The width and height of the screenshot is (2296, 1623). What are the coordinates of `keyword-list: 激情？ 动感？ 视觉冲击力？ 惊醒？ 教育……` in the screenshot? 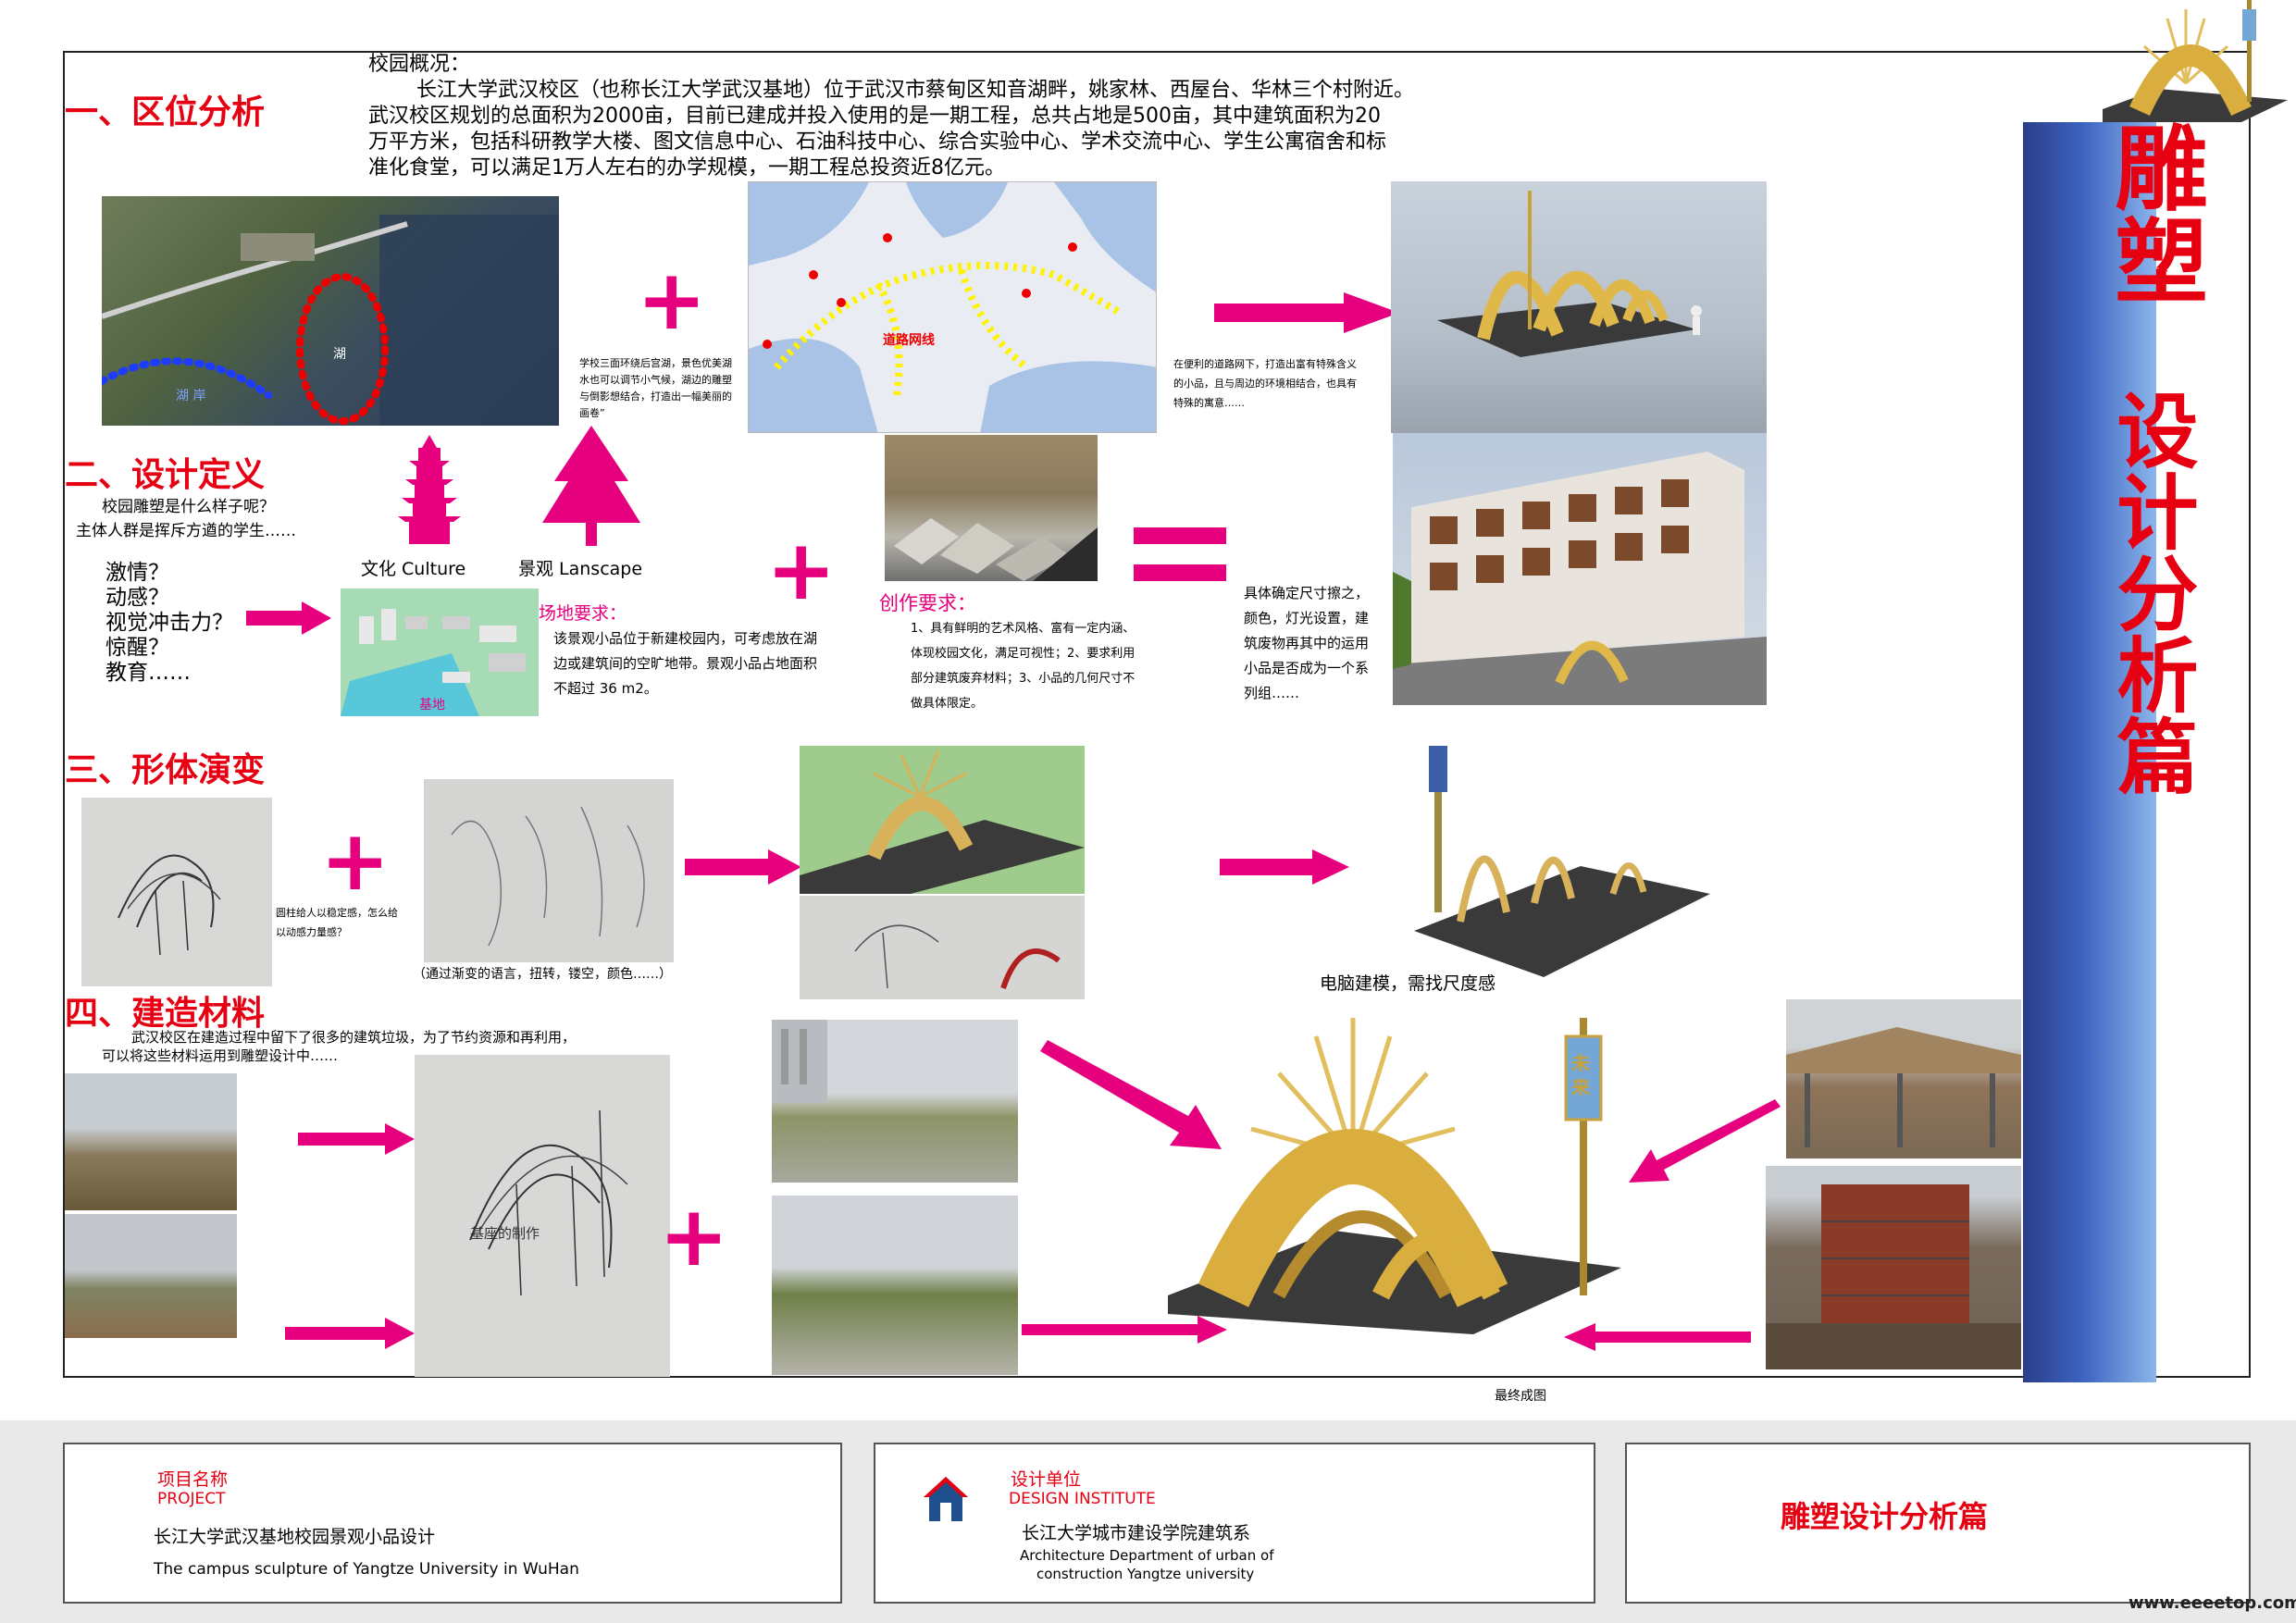 It's located at (169, 623).